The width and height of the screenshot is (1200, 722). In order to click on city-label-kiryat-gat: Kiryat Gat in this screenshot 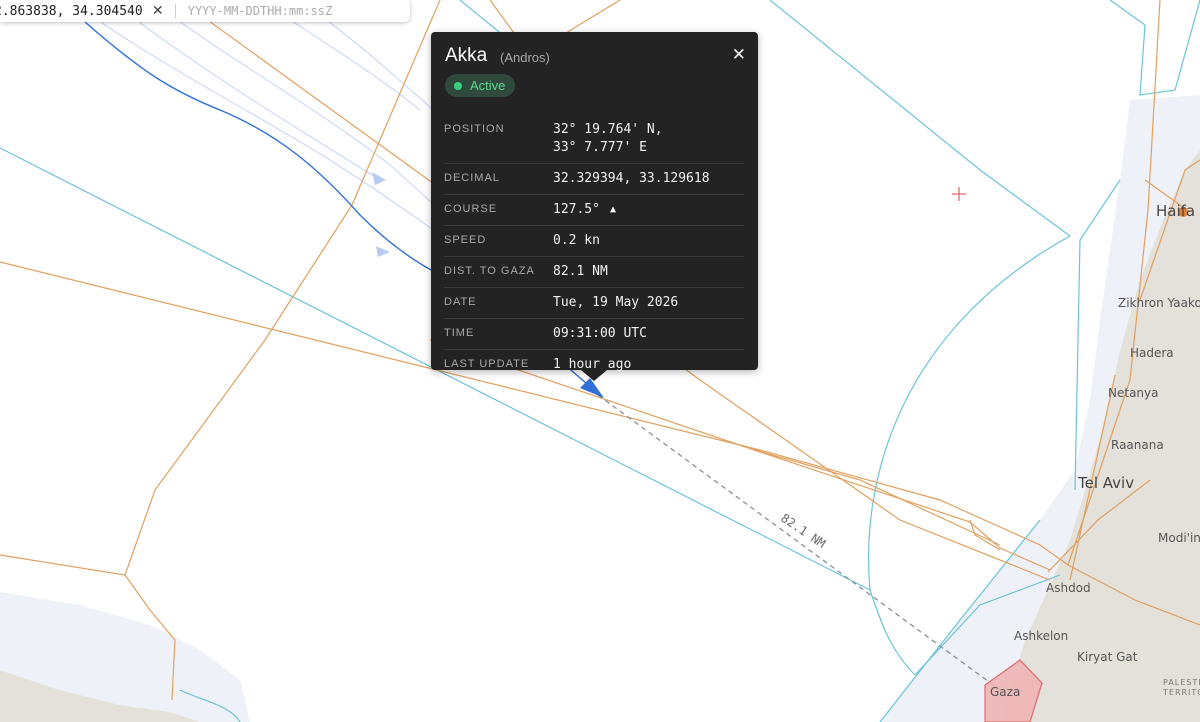, I will do `click(1107, 657)`.